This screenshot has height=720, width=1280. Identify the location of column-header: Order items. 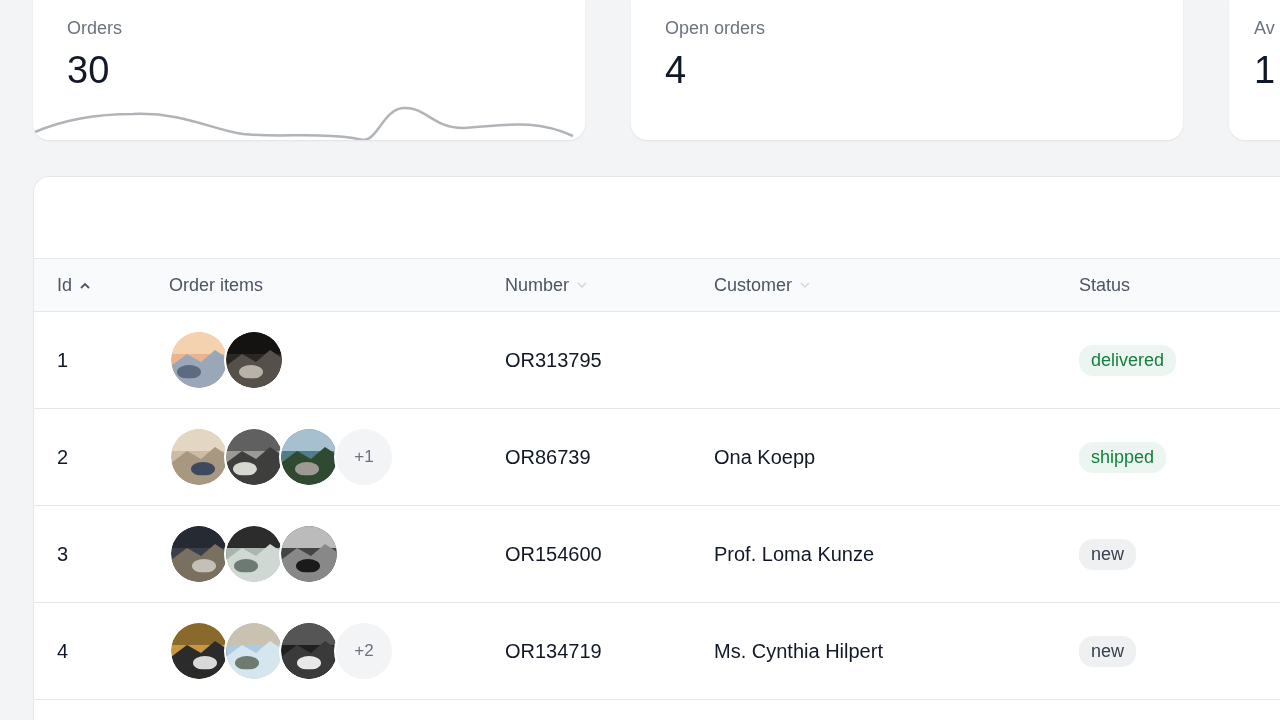
(216, 285).